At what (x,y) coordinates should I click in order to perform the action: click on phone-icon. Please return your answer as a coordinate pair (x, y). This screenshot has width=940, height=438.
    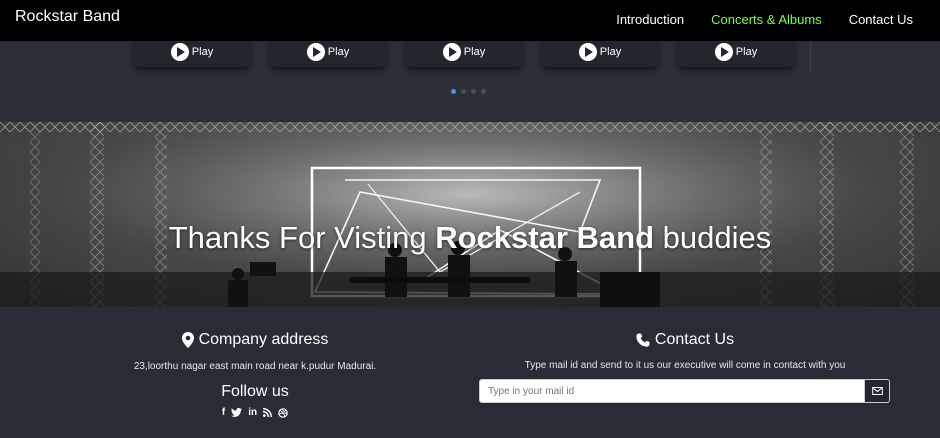
    Looking at the image, I should click on (643, 340).